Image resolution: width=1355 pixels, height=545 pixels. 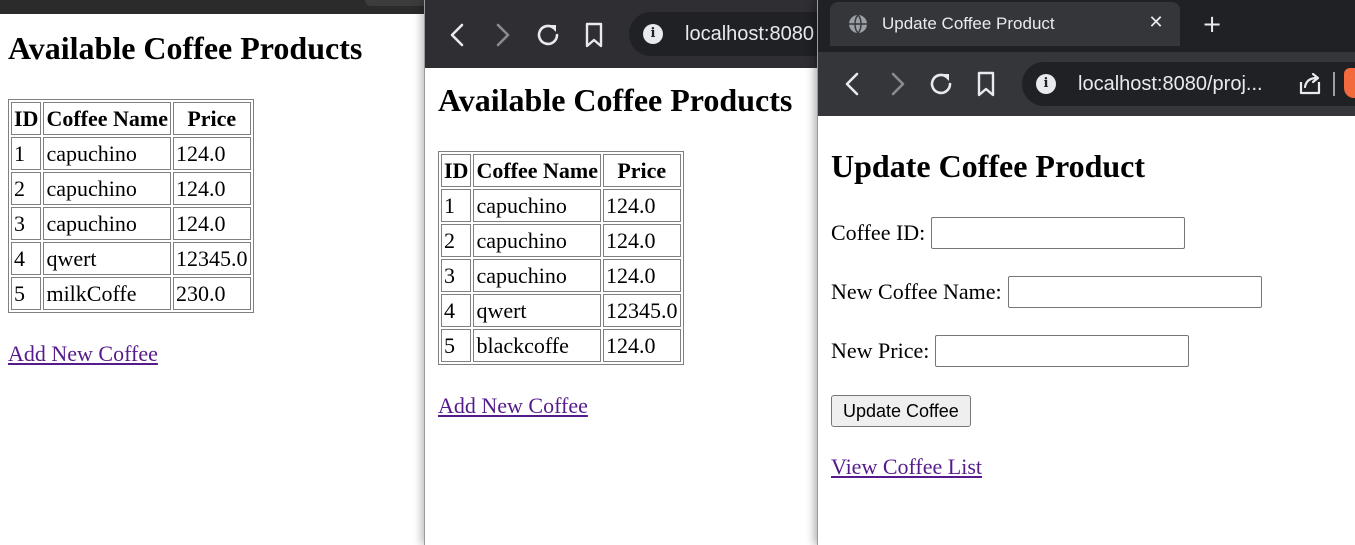 I want to click on cell-name: blackcoffe, so click(x=537, y=345).